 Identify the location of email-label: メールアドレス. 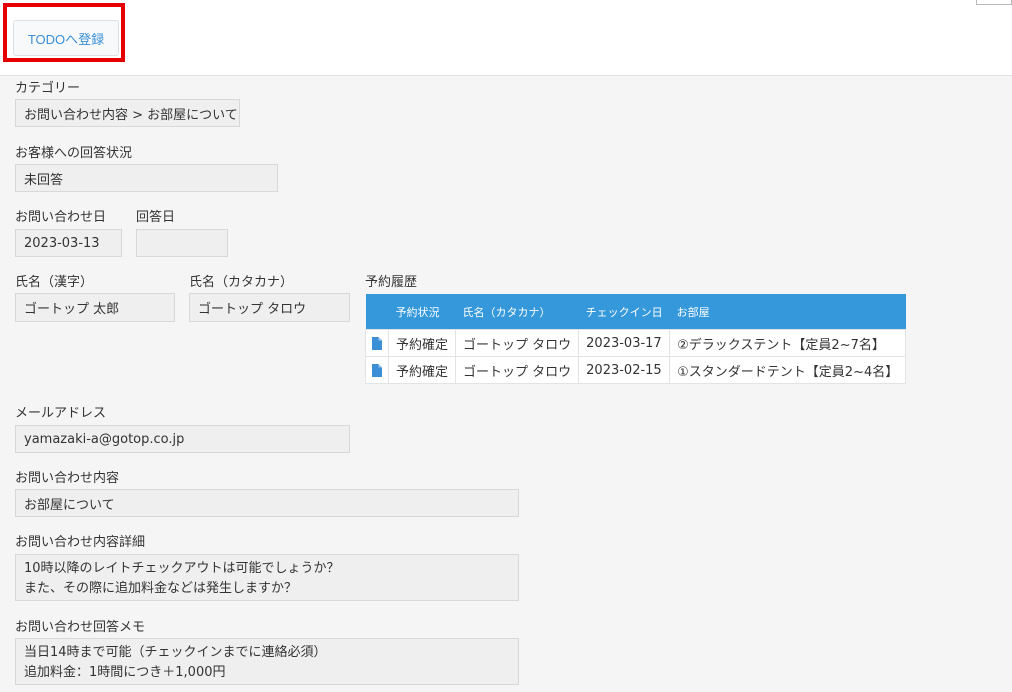
(61, 413).